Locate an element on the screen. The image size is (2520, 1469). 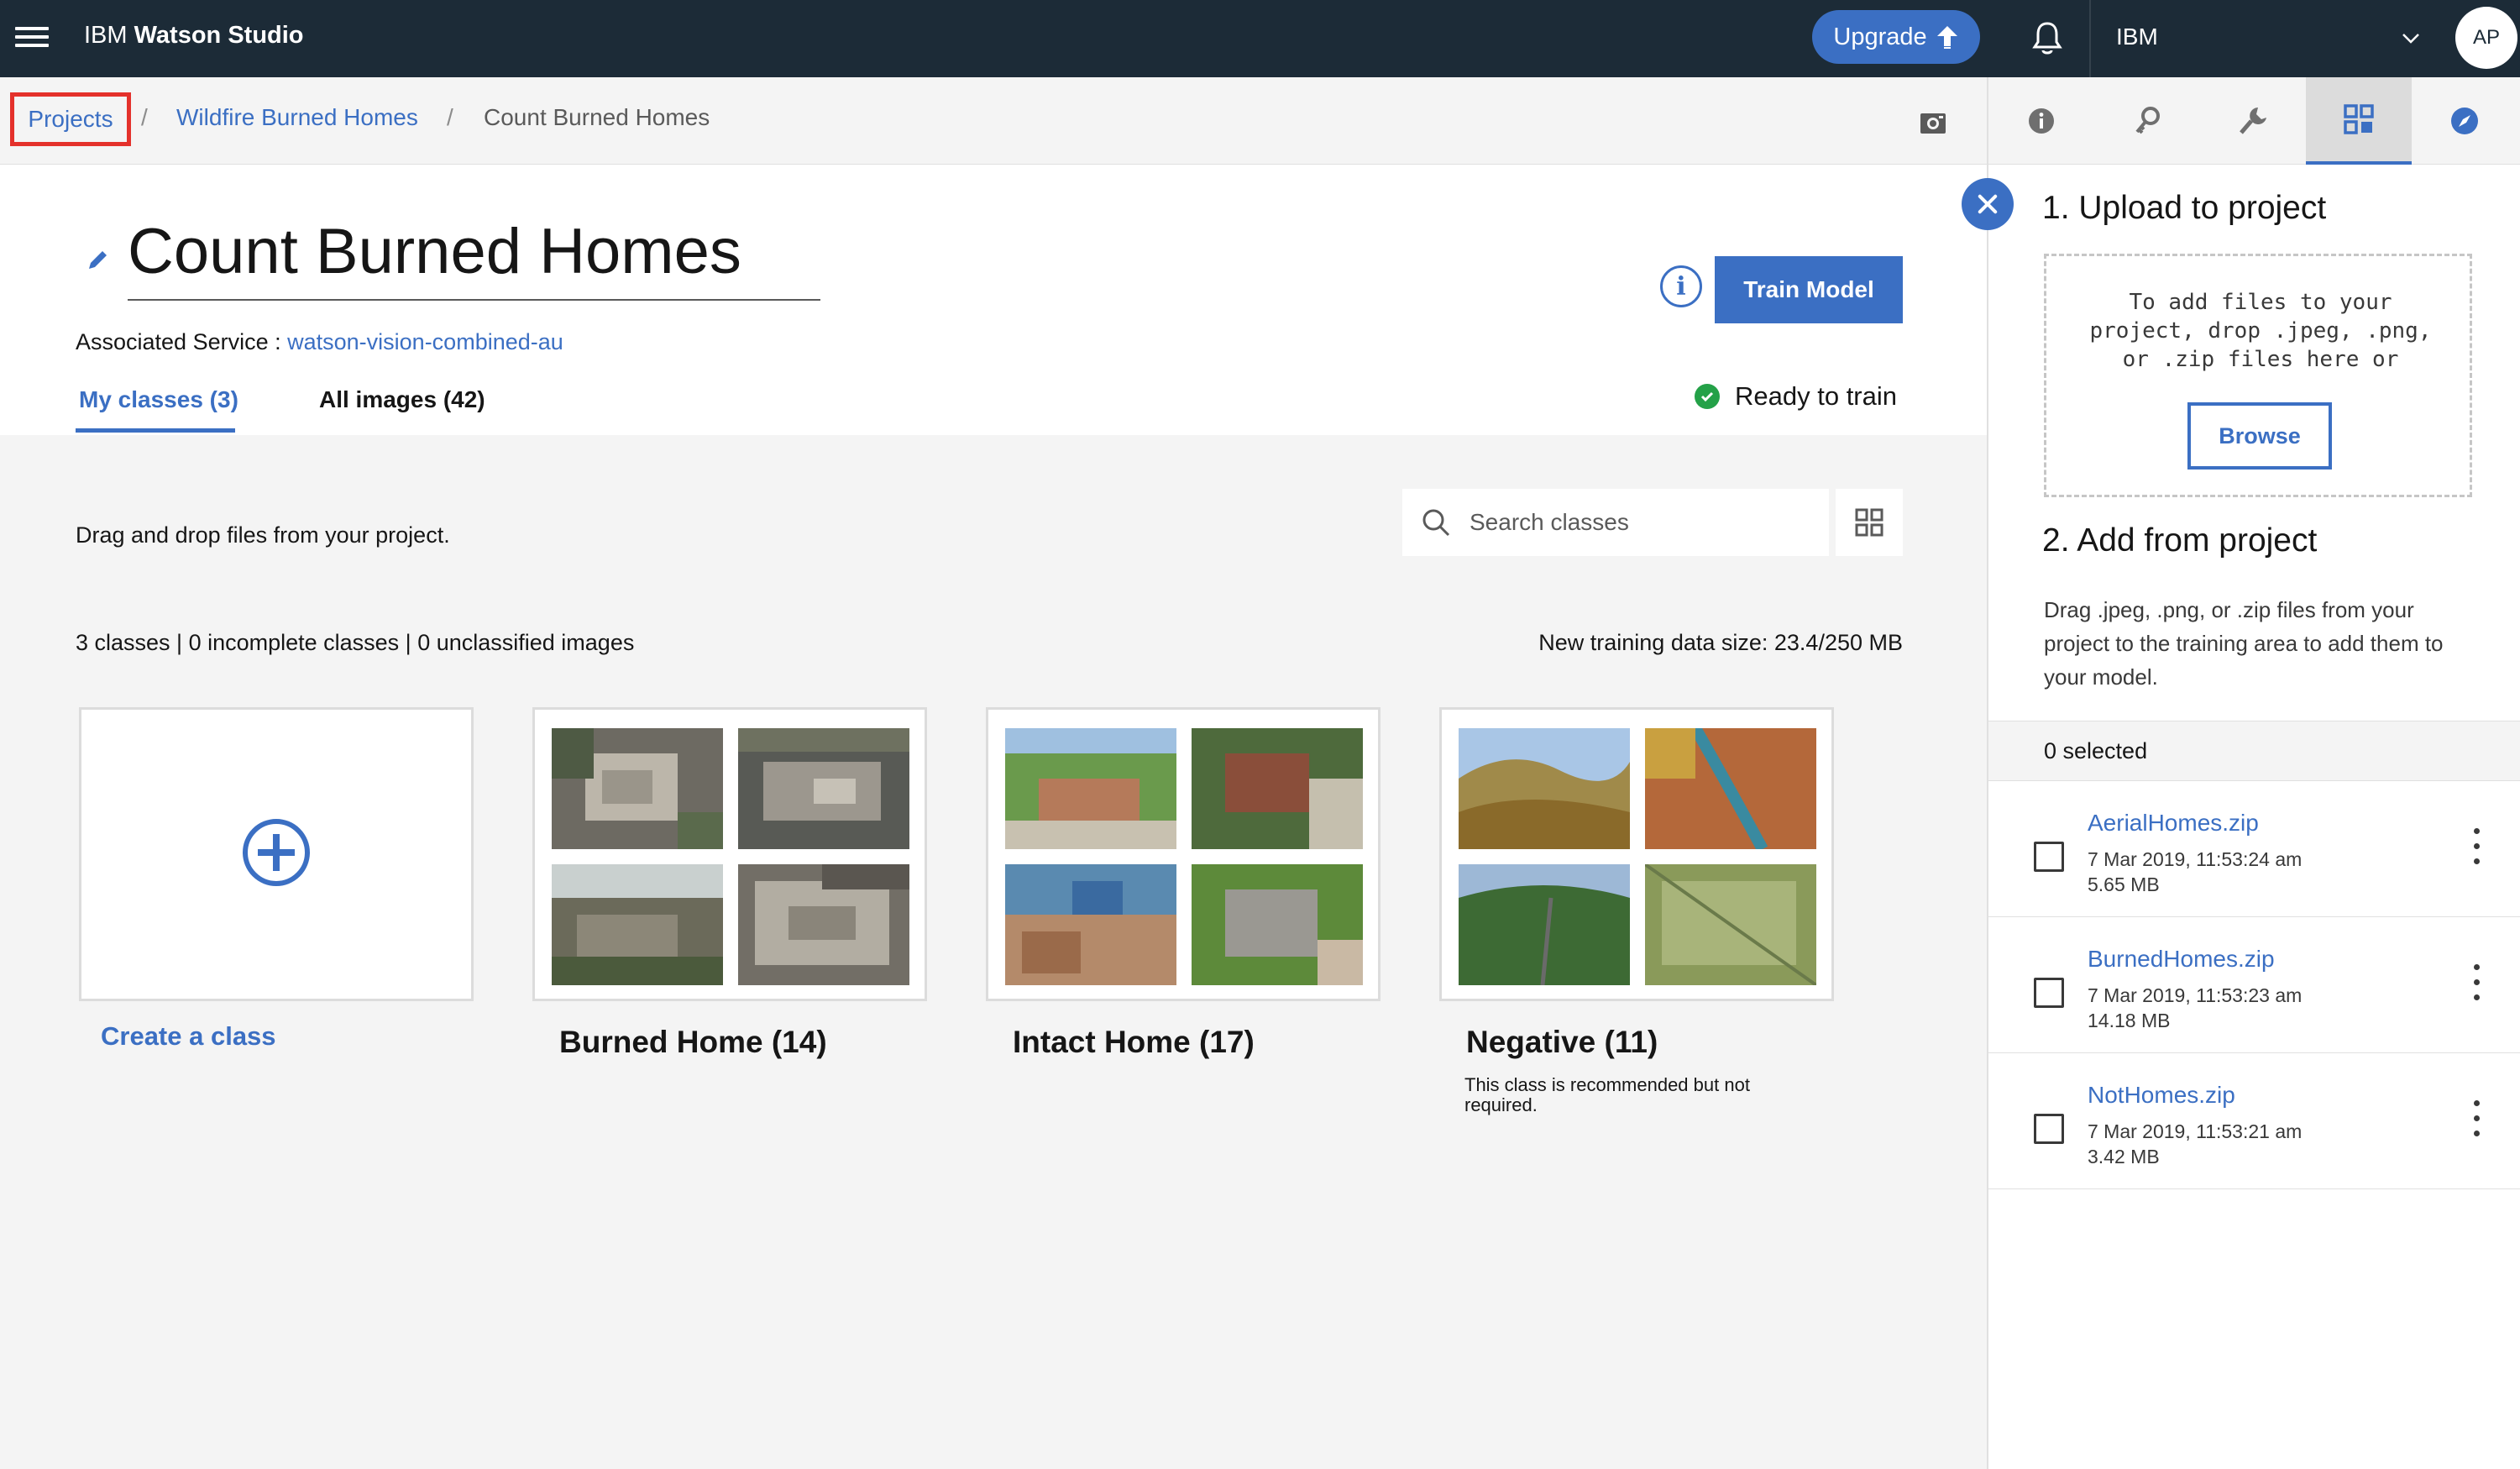
grid-view-button is located at coordinates (1870, 522).